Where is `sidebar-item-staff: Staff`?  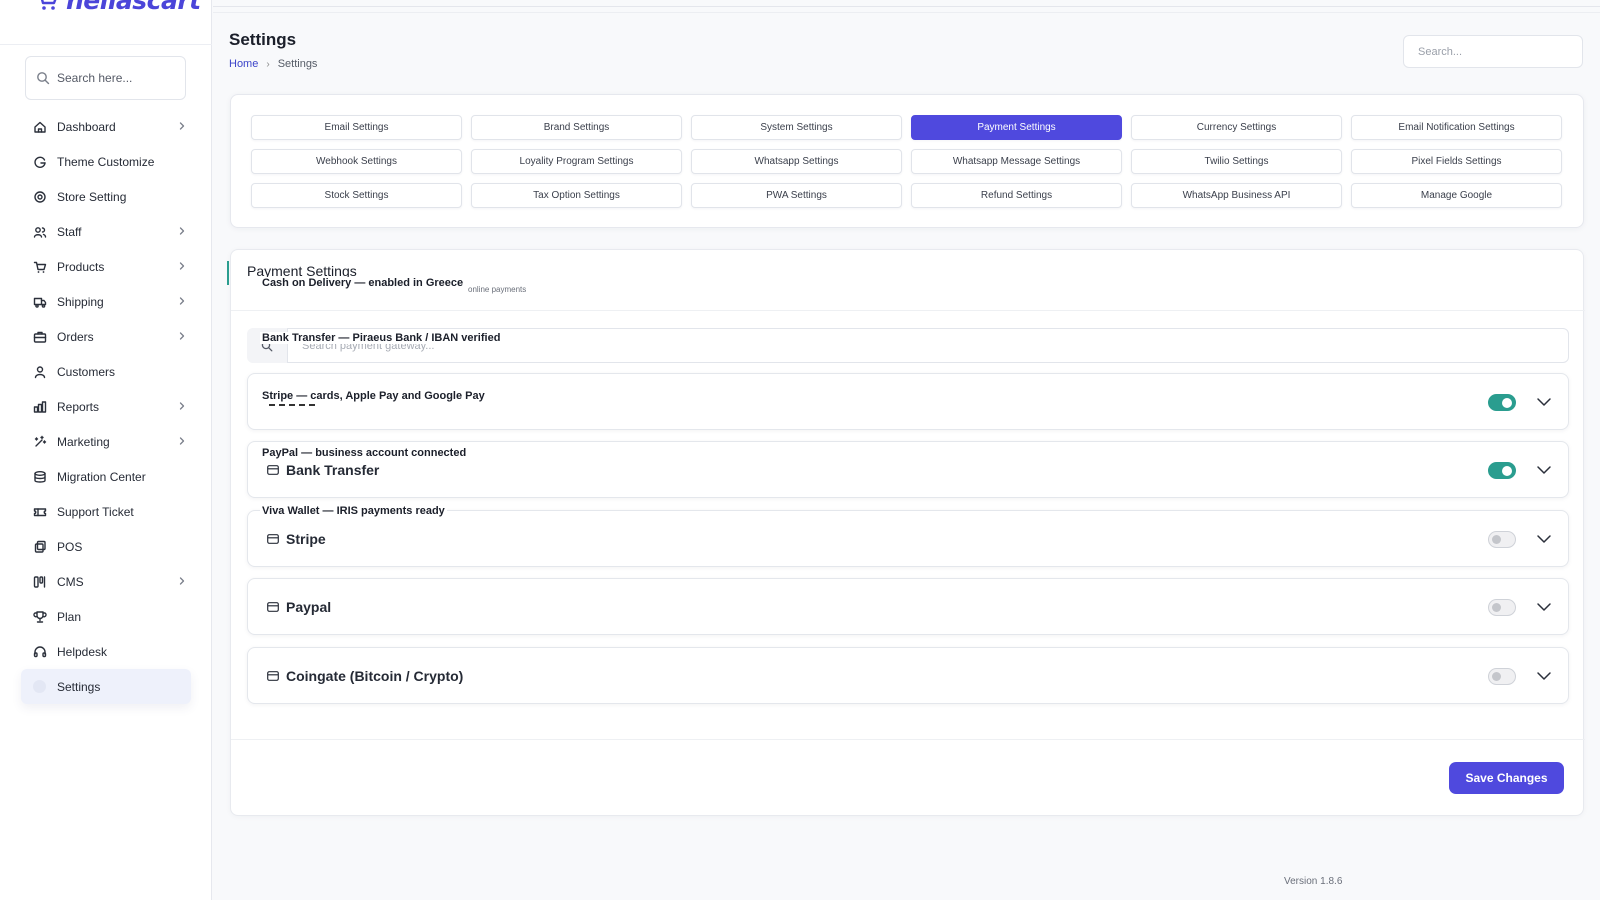 sidebar-item-staff: Staff is located at coordinates (106, 231).